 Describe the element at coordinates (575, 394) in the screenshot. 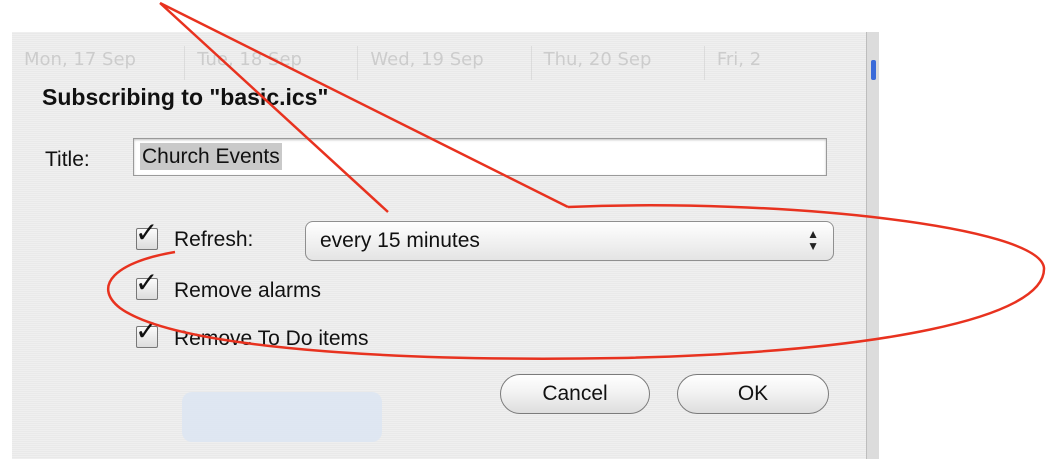

I see `cancel-button: Cancel` at that location.